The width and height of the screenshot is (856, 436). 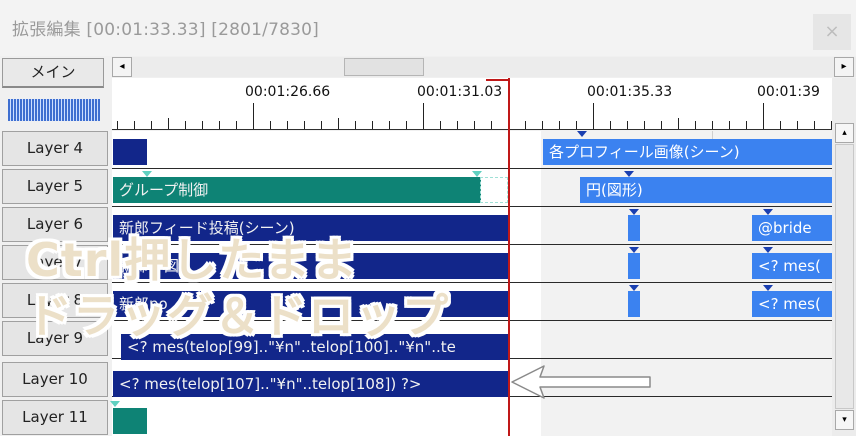 What do you see at coordinates (844, 276) in the screenshot?
I see `vertical-scroll-track` at bounding box center [844, 276].